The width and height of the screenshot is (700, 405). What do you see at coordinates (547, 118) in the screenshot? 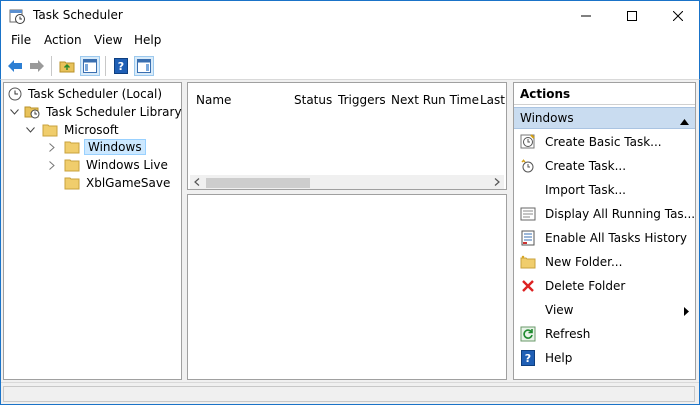
I see `actions-group-label: Windows` at bounding box center [547, 118].